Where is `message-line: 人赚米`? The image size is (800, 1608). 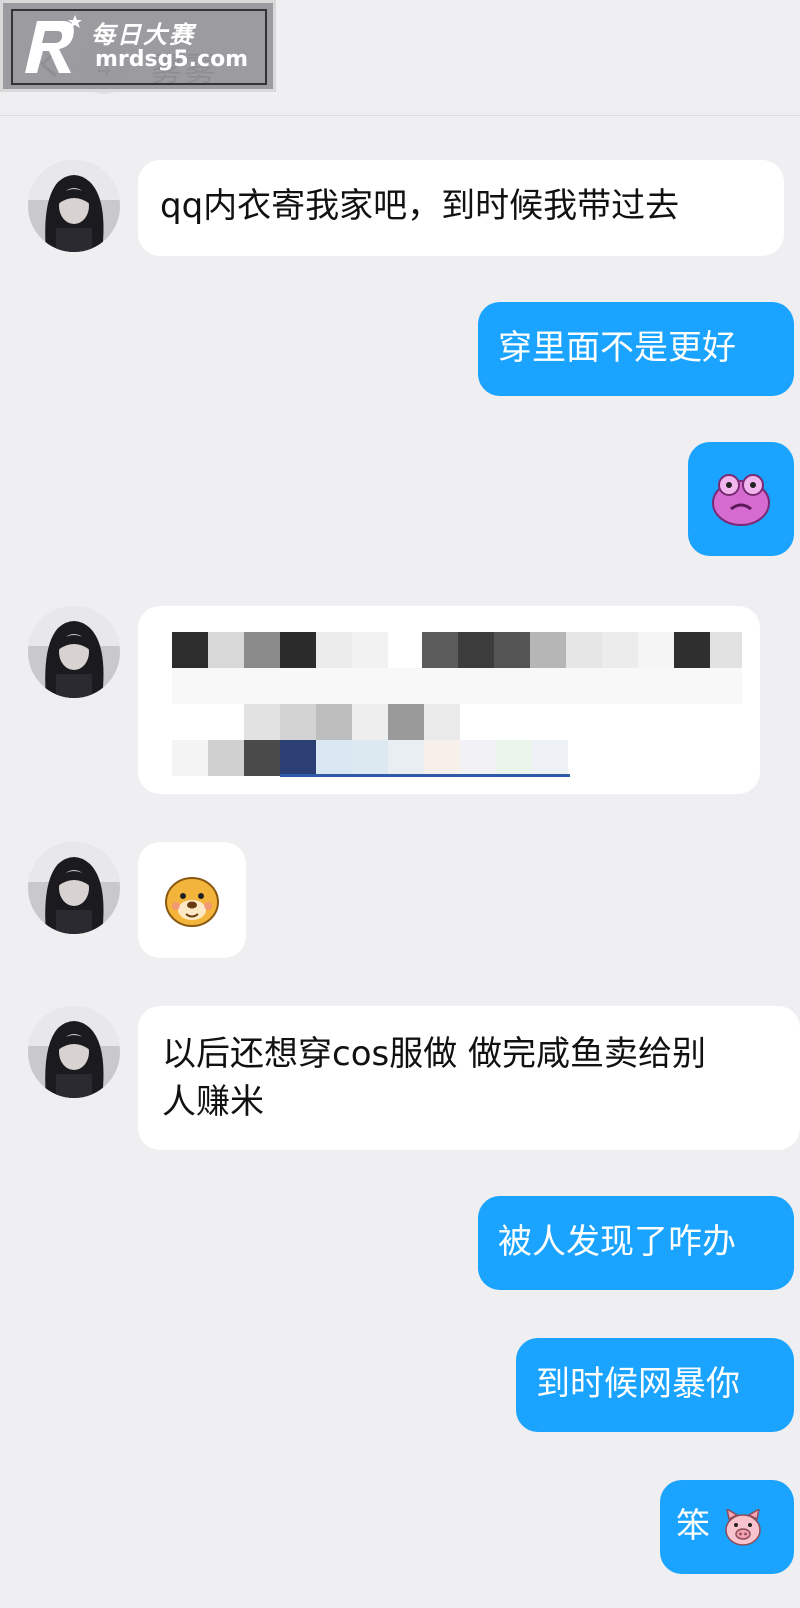
message-line: 人赚米 is located at coordinates (213, 1102).